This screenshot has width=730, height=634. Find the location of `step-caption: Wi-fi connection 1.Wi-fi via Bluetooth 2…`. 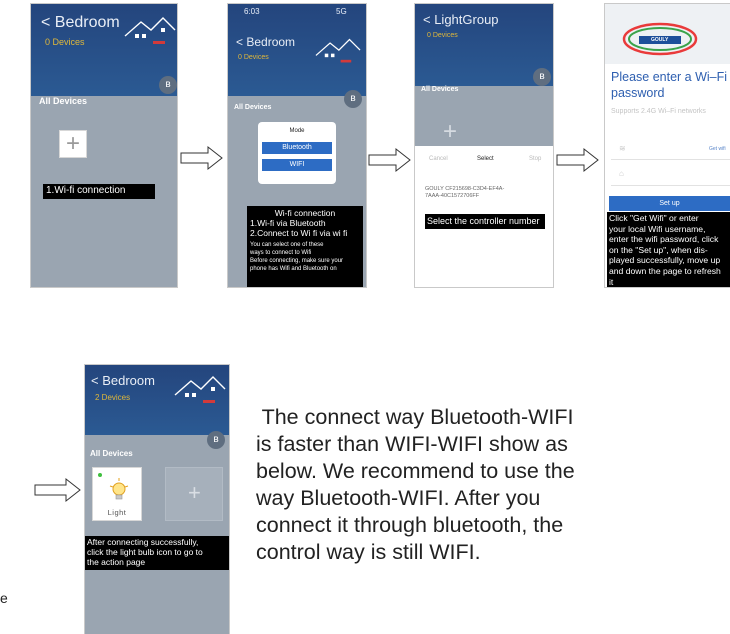

step-caption: Wi-fi connection 1.Wi-fi via Bluetooth 2… is located at coordinates (305, 246).